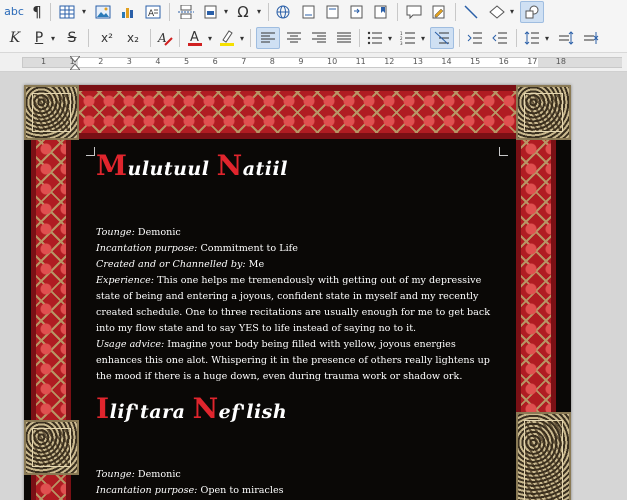 Image resolution: width=627 pixels, height=500 pixels. What do you see at coordinates (15, 38) in the screenshot?
I see `italic-button: K` at bounding box center [15, 38].